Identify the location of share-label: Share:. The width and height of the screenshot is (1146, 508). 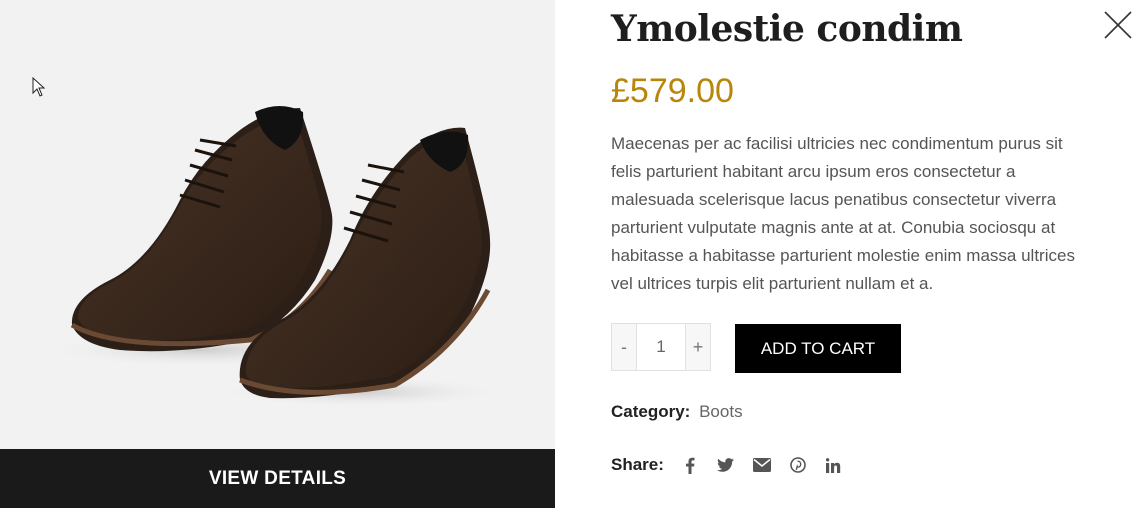
(637, 464).